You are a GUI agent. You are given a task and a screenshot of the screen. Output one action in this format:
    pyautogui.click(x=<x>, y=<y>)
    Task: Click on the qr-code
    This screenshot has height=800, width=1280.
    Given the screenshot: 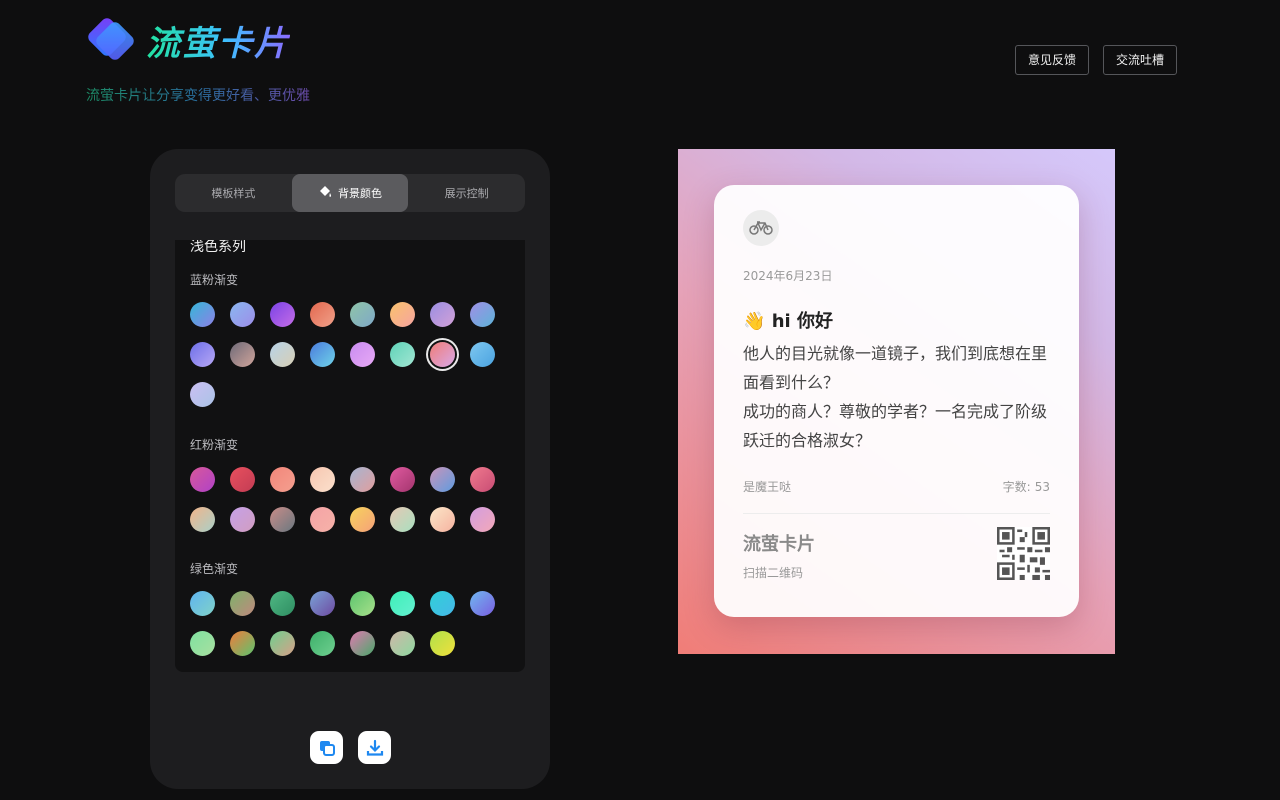 What is the action you would take?
    pyautogui.click(x=1023, y=553)
    